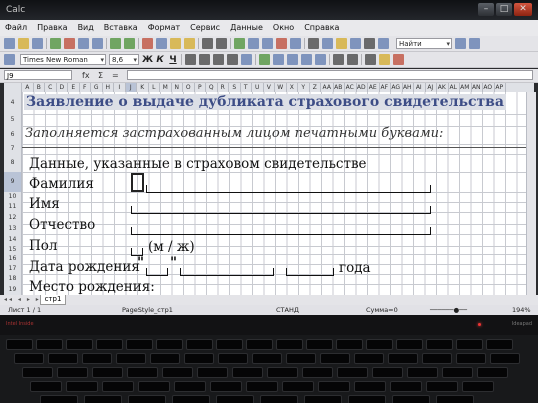  Describe the element at coordinates (292, 87) in the screenshot. I see `column-header-x: X` at that location.